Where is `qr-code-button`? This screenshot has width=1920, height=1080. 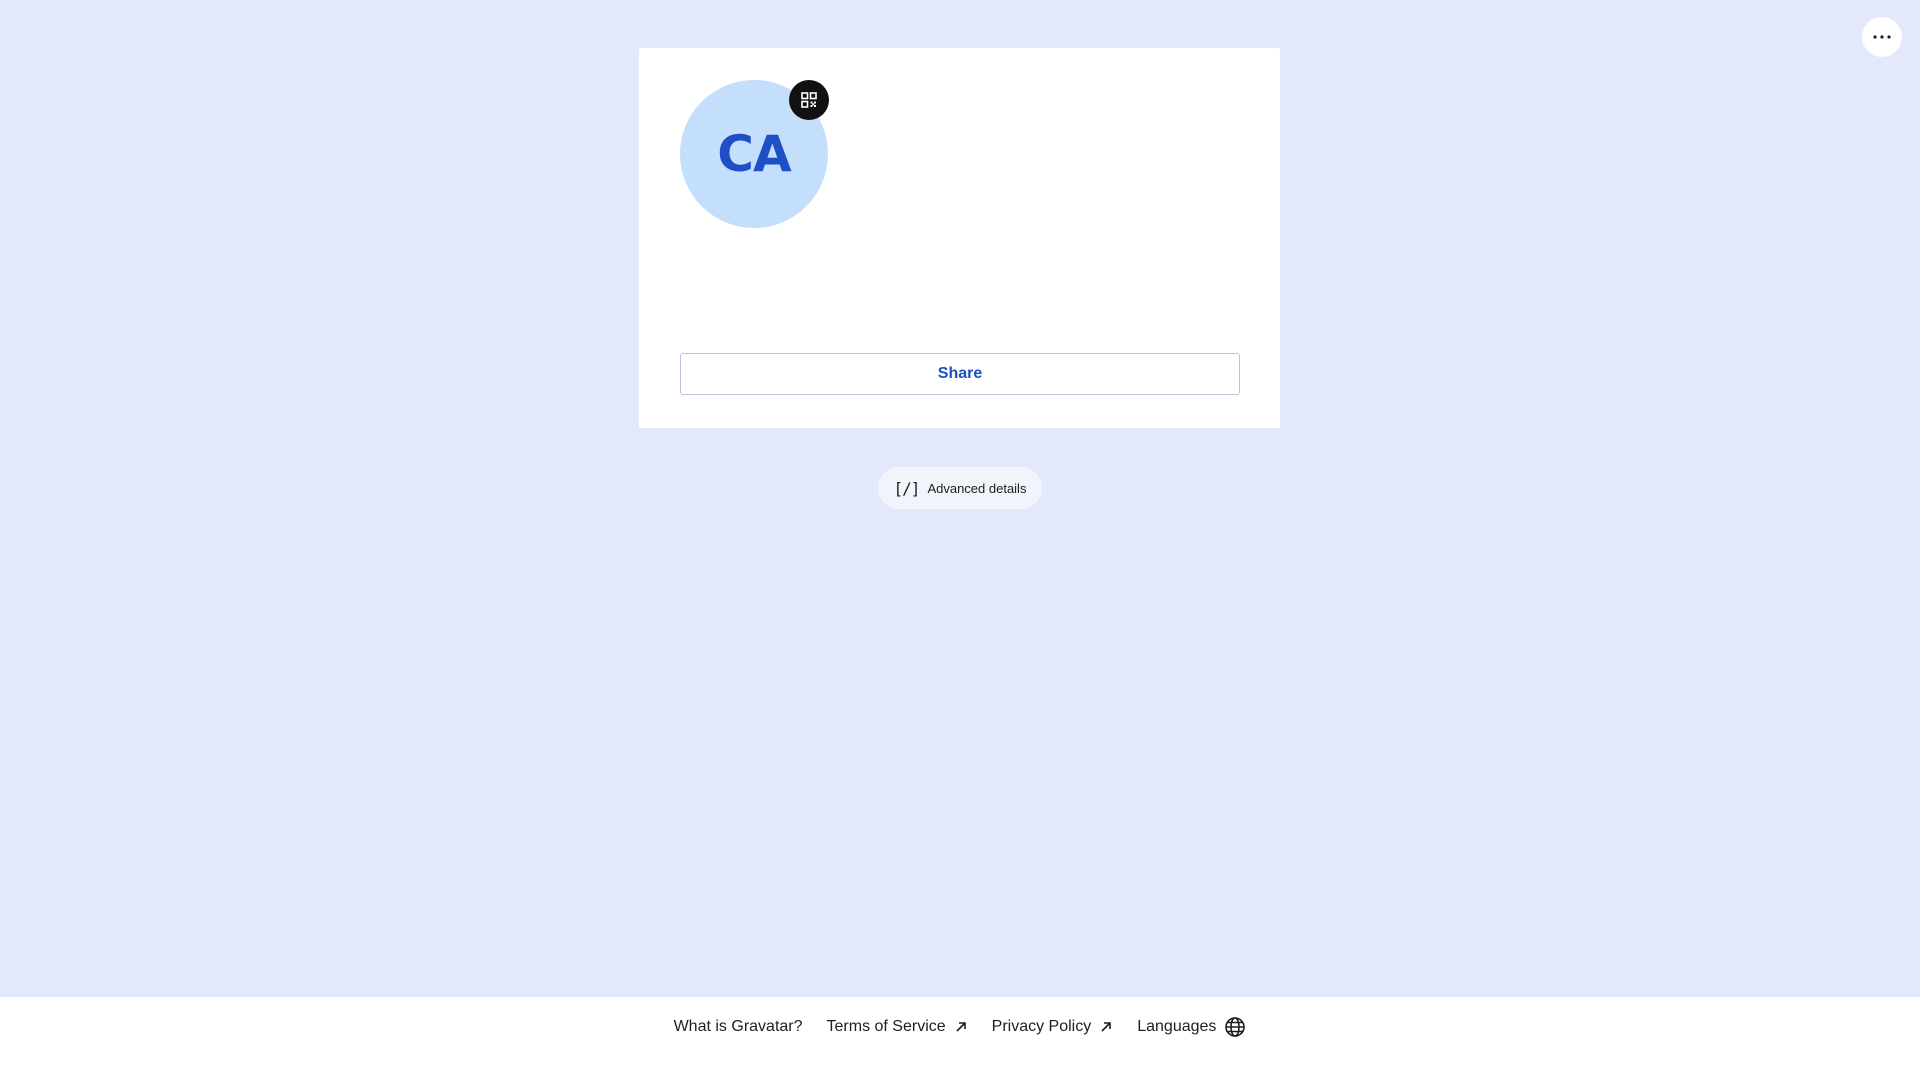 qr-code-button is located at coordinates (809, 100).